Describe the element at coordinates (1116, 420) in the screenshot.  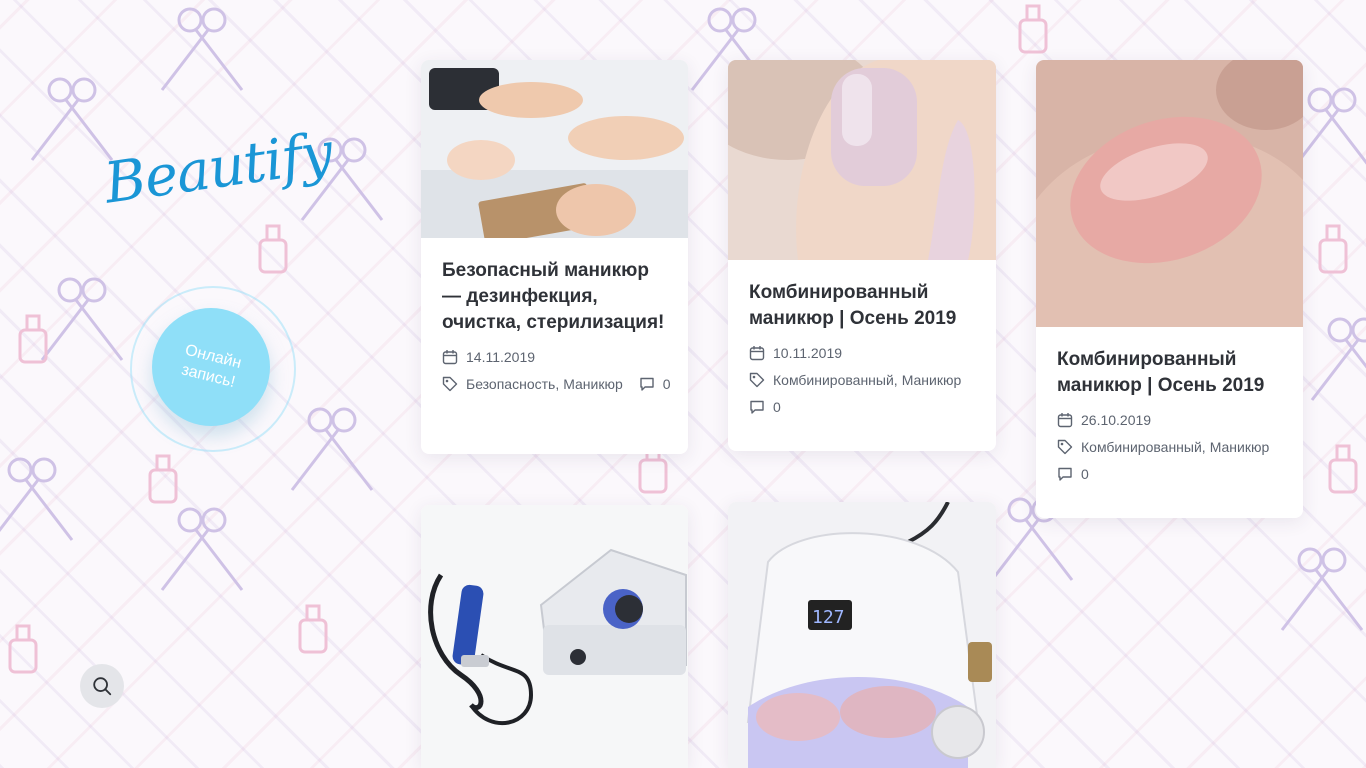
I see `post-date-text: 26.10.2019` at that location.